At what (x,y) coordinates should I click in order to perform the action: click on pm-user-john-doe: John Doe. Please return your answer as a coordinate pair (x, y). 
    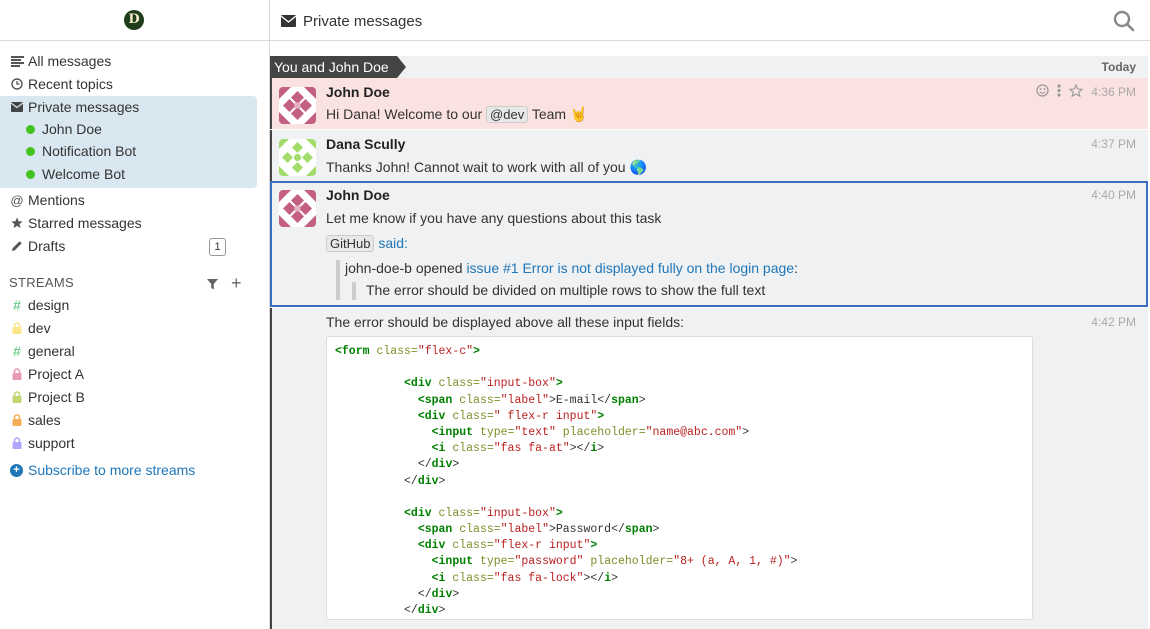
    Looking at the image, I should click on (64, 129).